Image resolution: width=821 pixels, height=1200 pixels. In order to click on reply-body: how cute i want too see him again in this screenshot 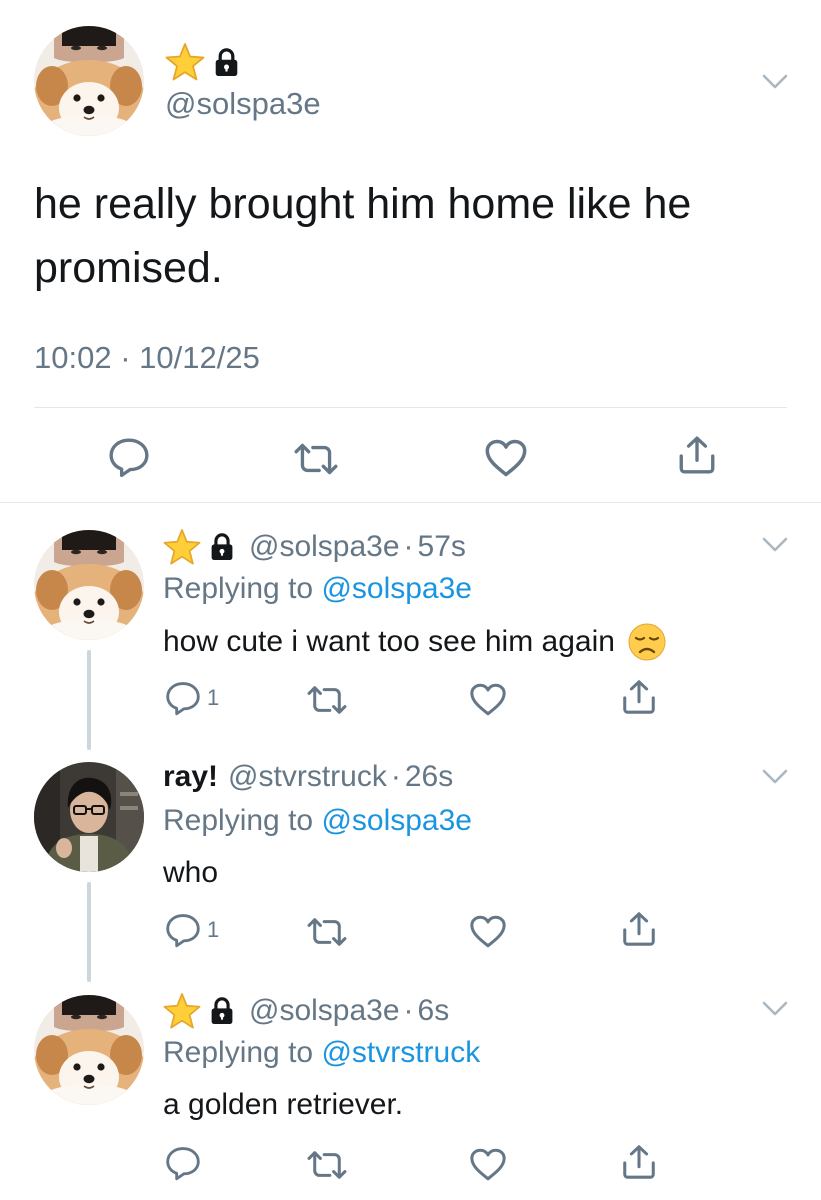, I will do `click(389, 641)`.